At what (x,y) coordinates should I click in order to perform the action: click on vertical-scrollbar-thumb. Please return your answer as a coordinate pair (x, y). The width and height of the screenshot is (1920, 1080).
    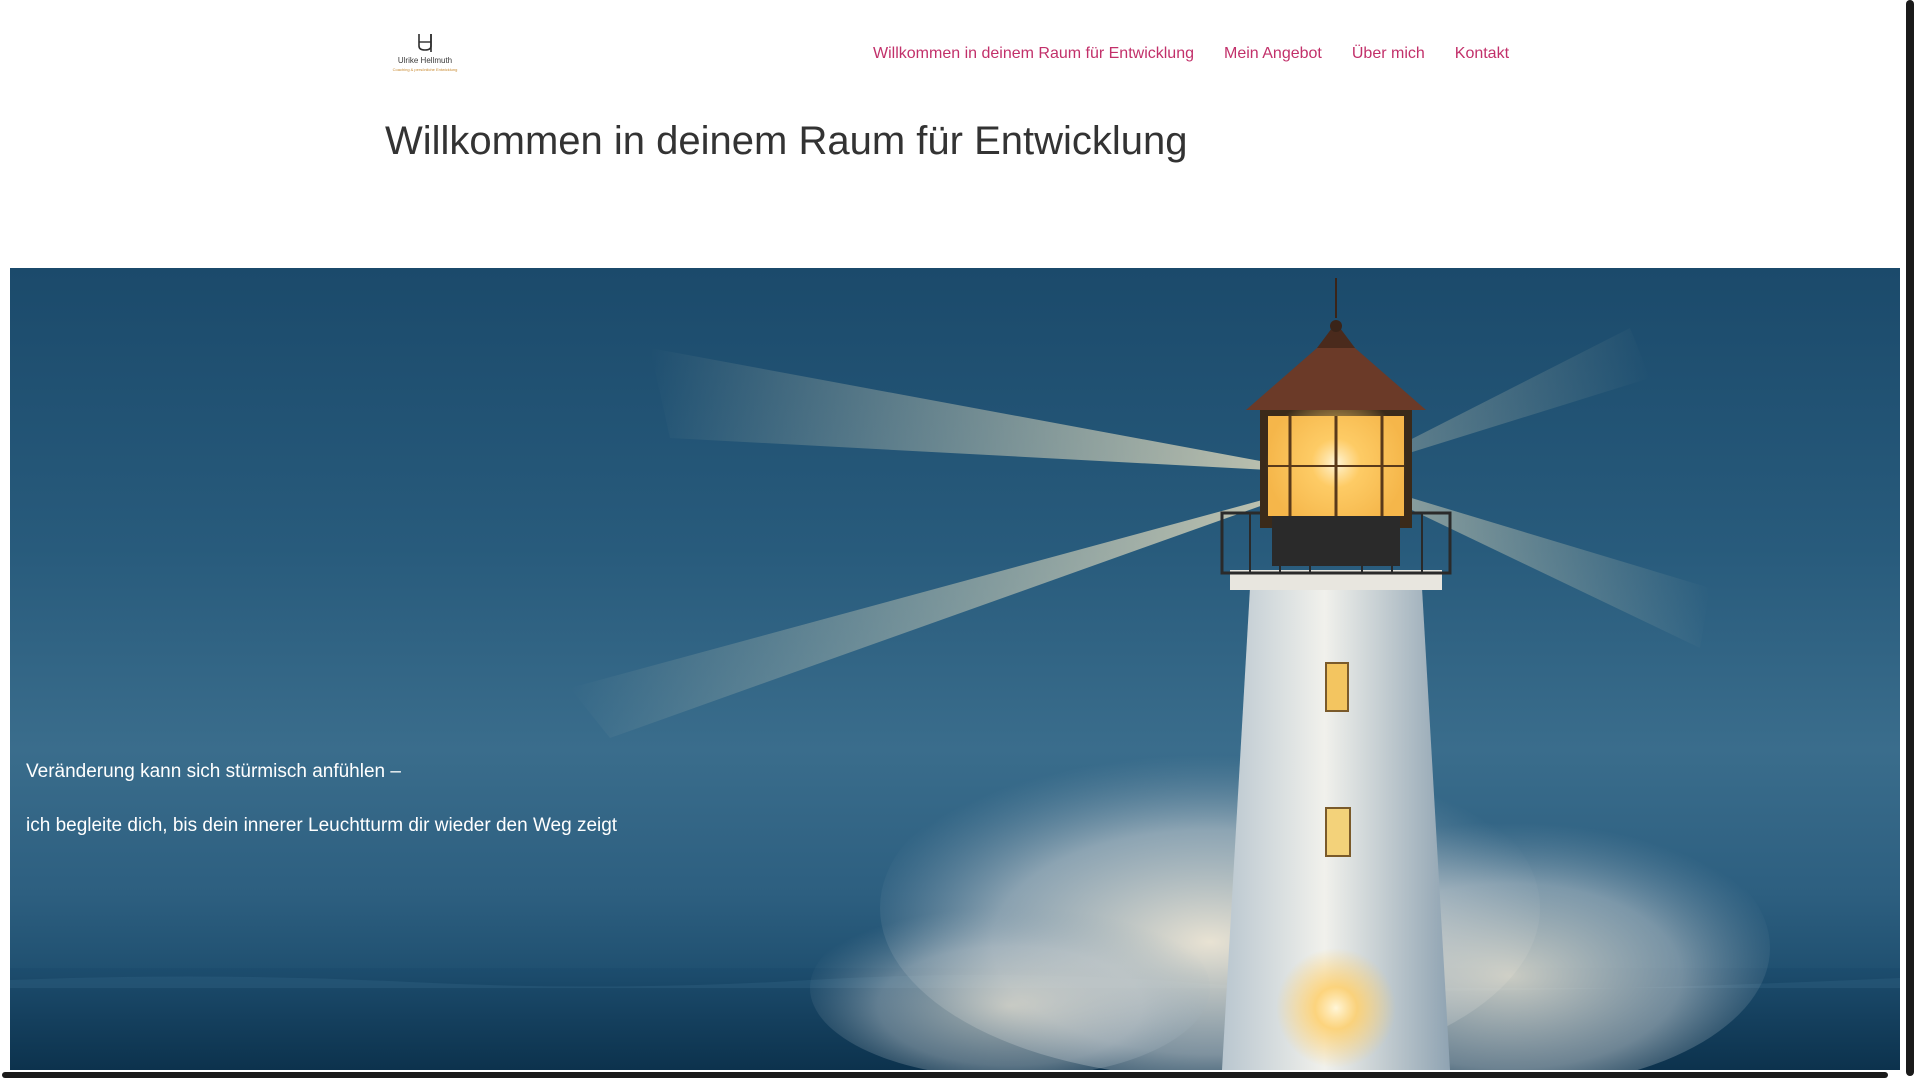
    Looking at the image, I should click on (1910, 538).